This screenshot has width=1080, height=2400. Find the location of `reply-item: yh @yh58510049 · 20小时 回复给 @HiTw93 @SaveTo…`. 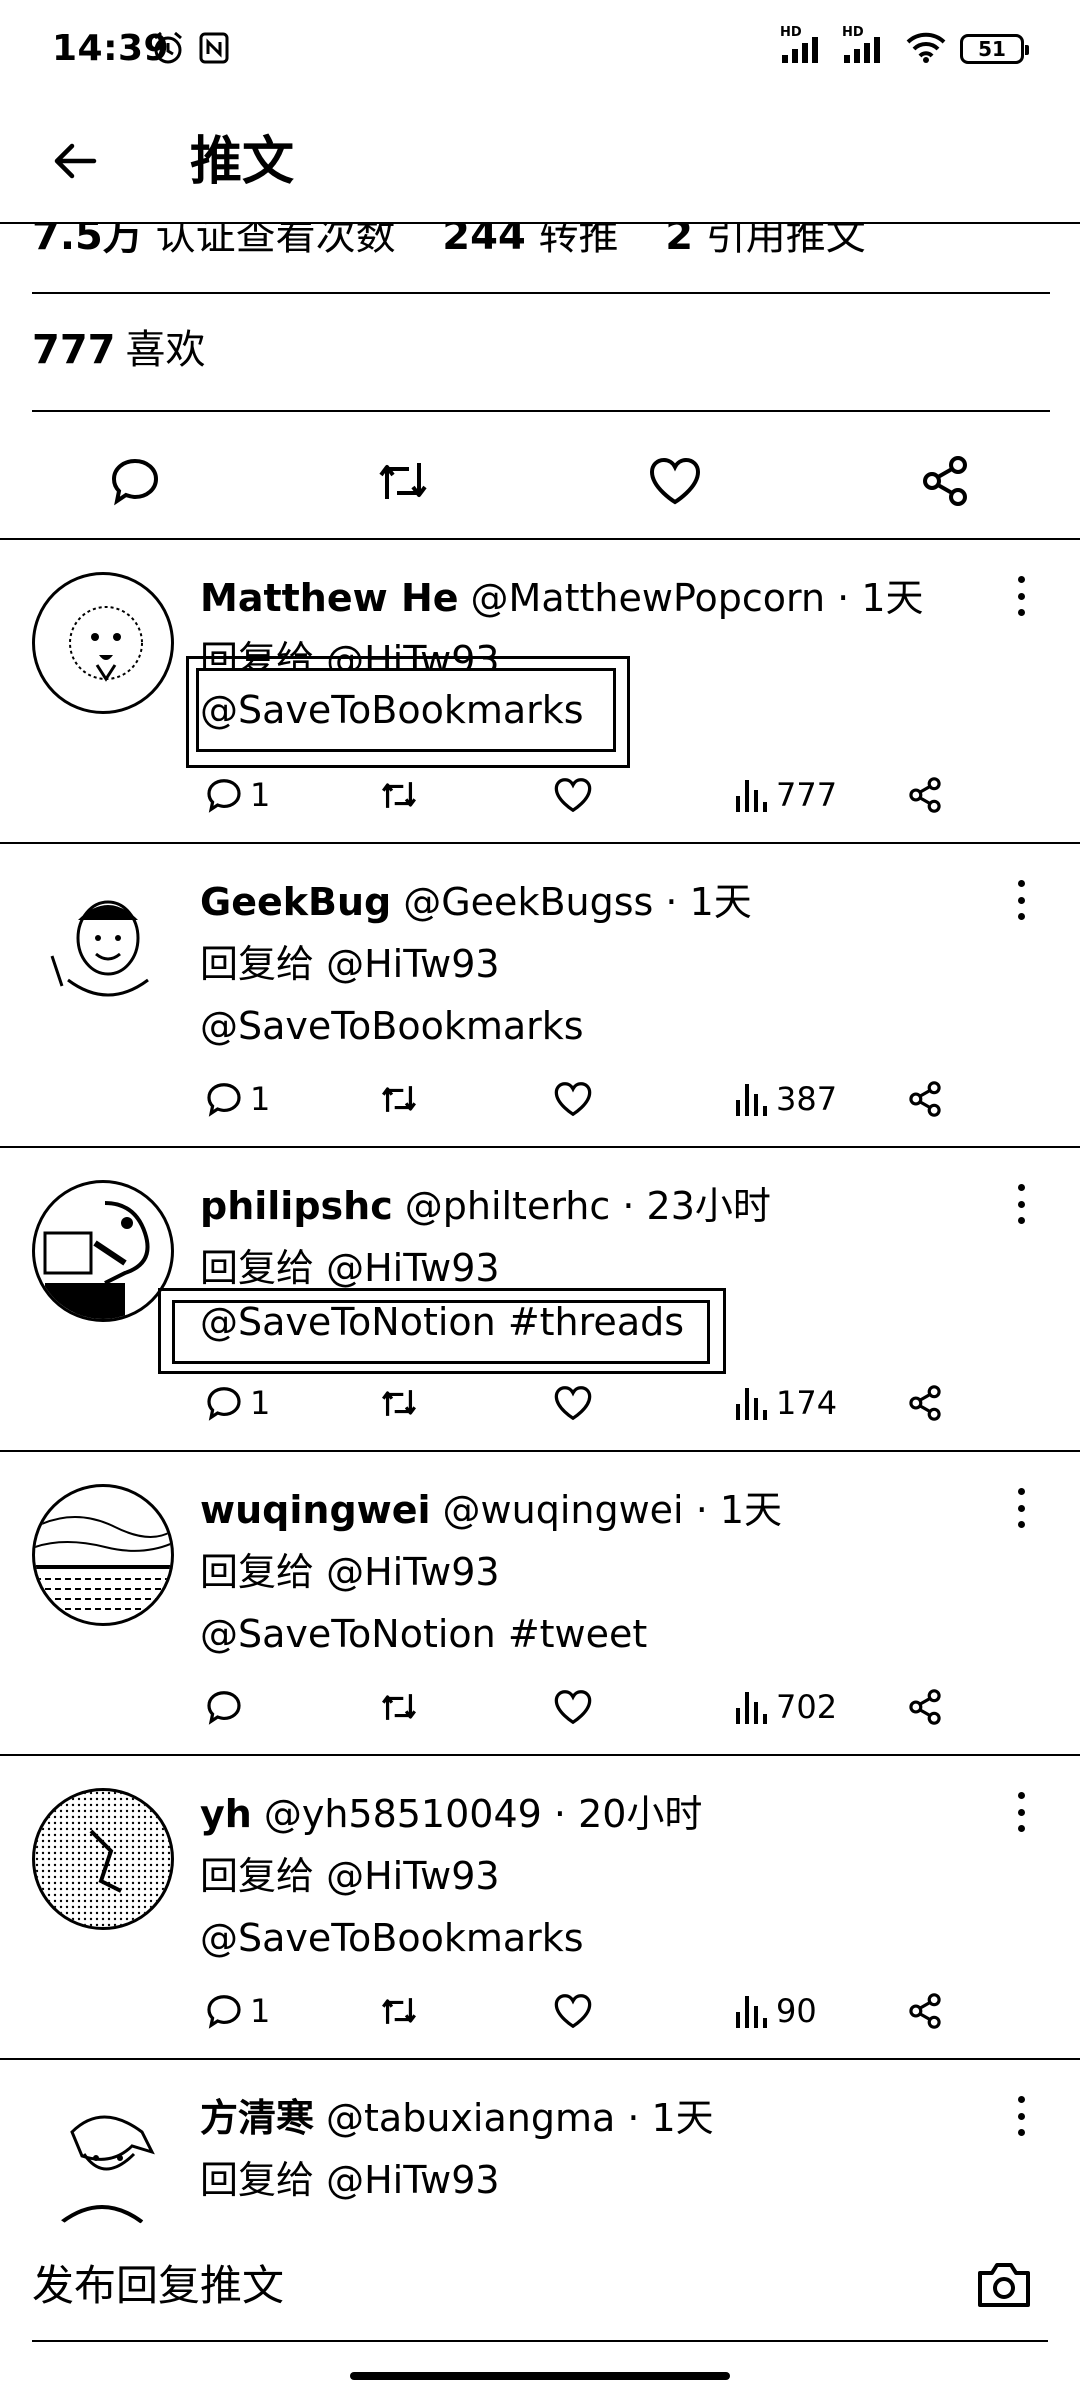

reply-item: yh @yh58510049 · 20小时 回复给 @HiTw93 @SaveTo… is located at coordinates (540, 1909).